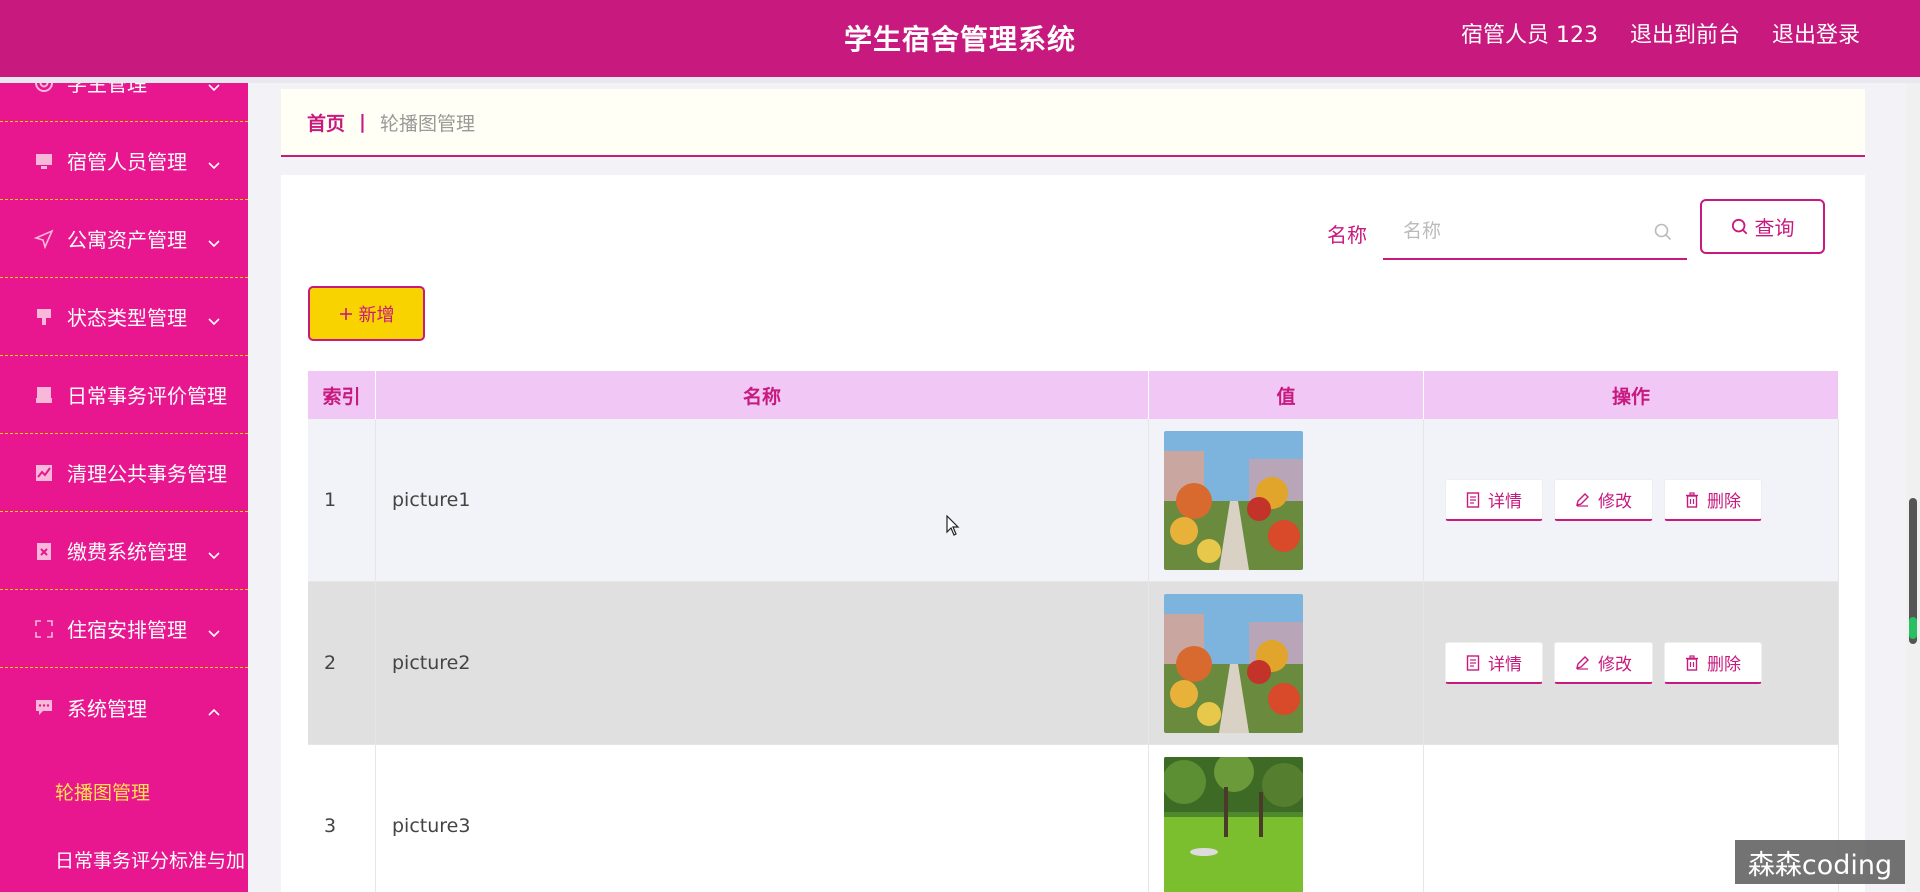  What do you see at coordinates (44, 395) in the screenshot?
I see `printer-icon` at bounding box center [44, 395].